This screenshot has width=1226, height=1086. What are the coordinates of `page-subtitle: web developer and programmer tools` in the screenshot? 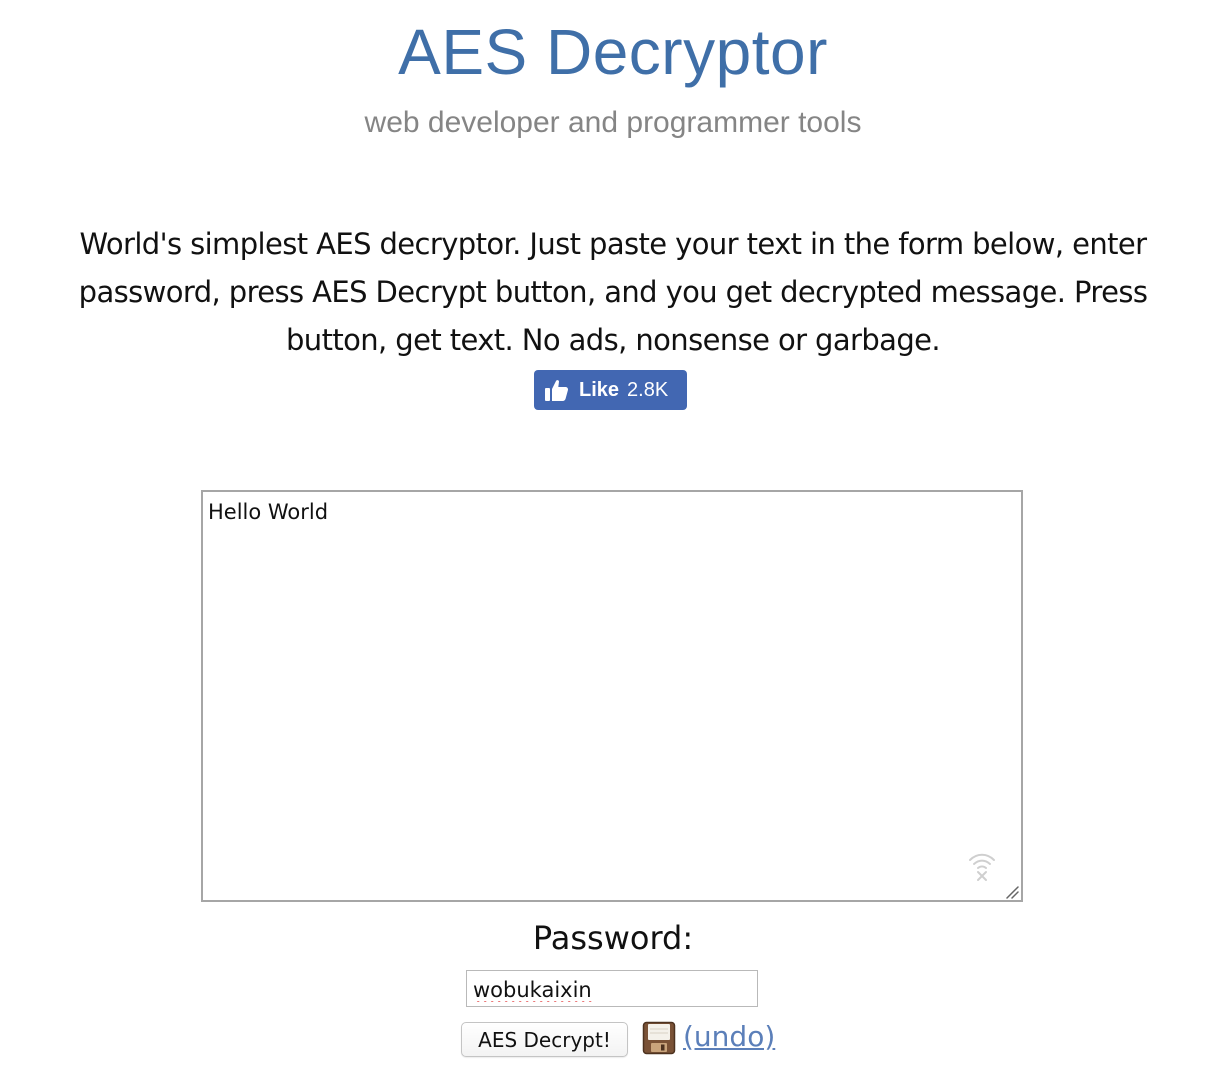 It's located at (613, 122).